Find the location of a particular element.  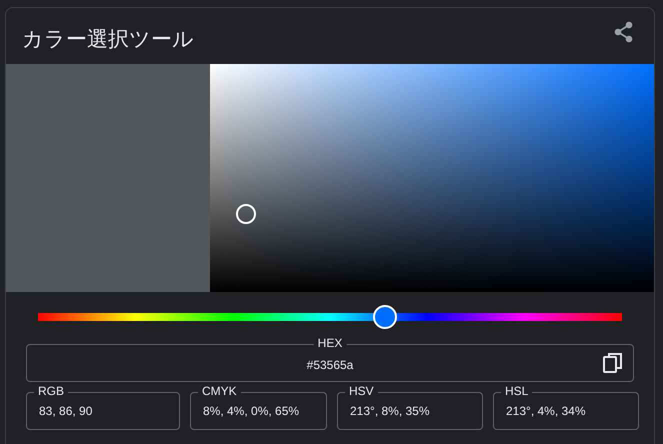

picker-handle is located at coordinates (246, 214).